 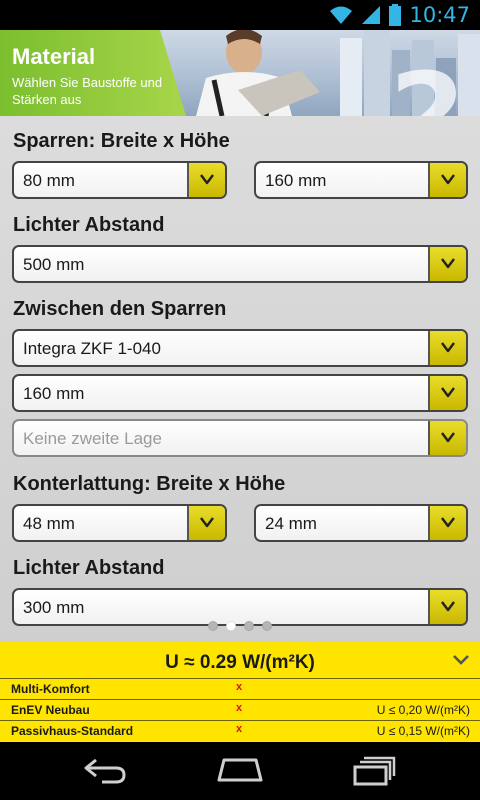 What do you see at coordinates (240, 393) in the screenshot?
I see `insulation-thickness-dropdown: 160 mm` at bounding box center [240, 393].